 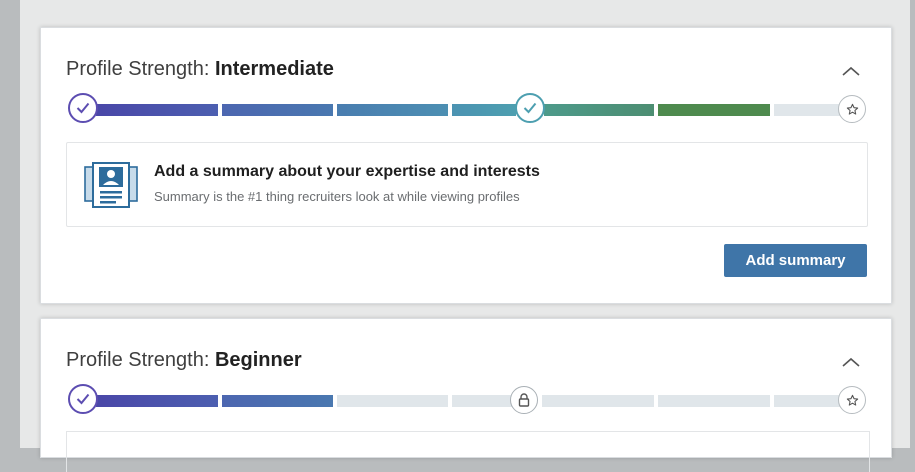 What do you see at coordinates (184, 360) in the screenshot?
I see `profile-strength-title: Profile Strength: Beginner` at bounding box center [184, 360].